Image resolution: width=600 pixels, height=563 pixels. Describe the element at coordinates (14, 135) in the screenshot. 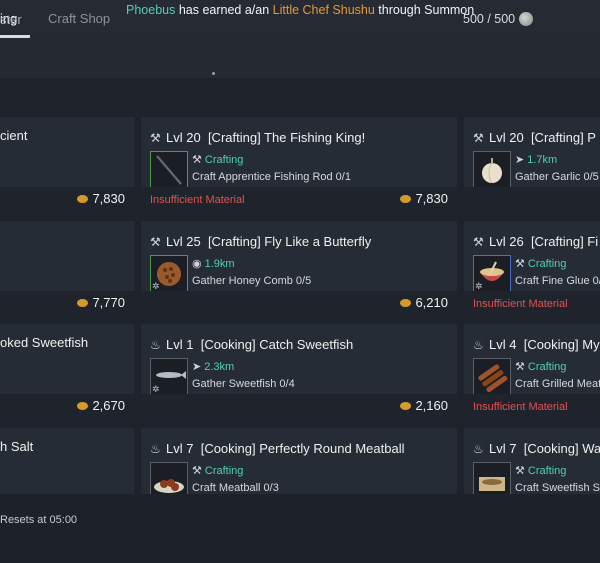

I see `quest-title: cient` at that location.